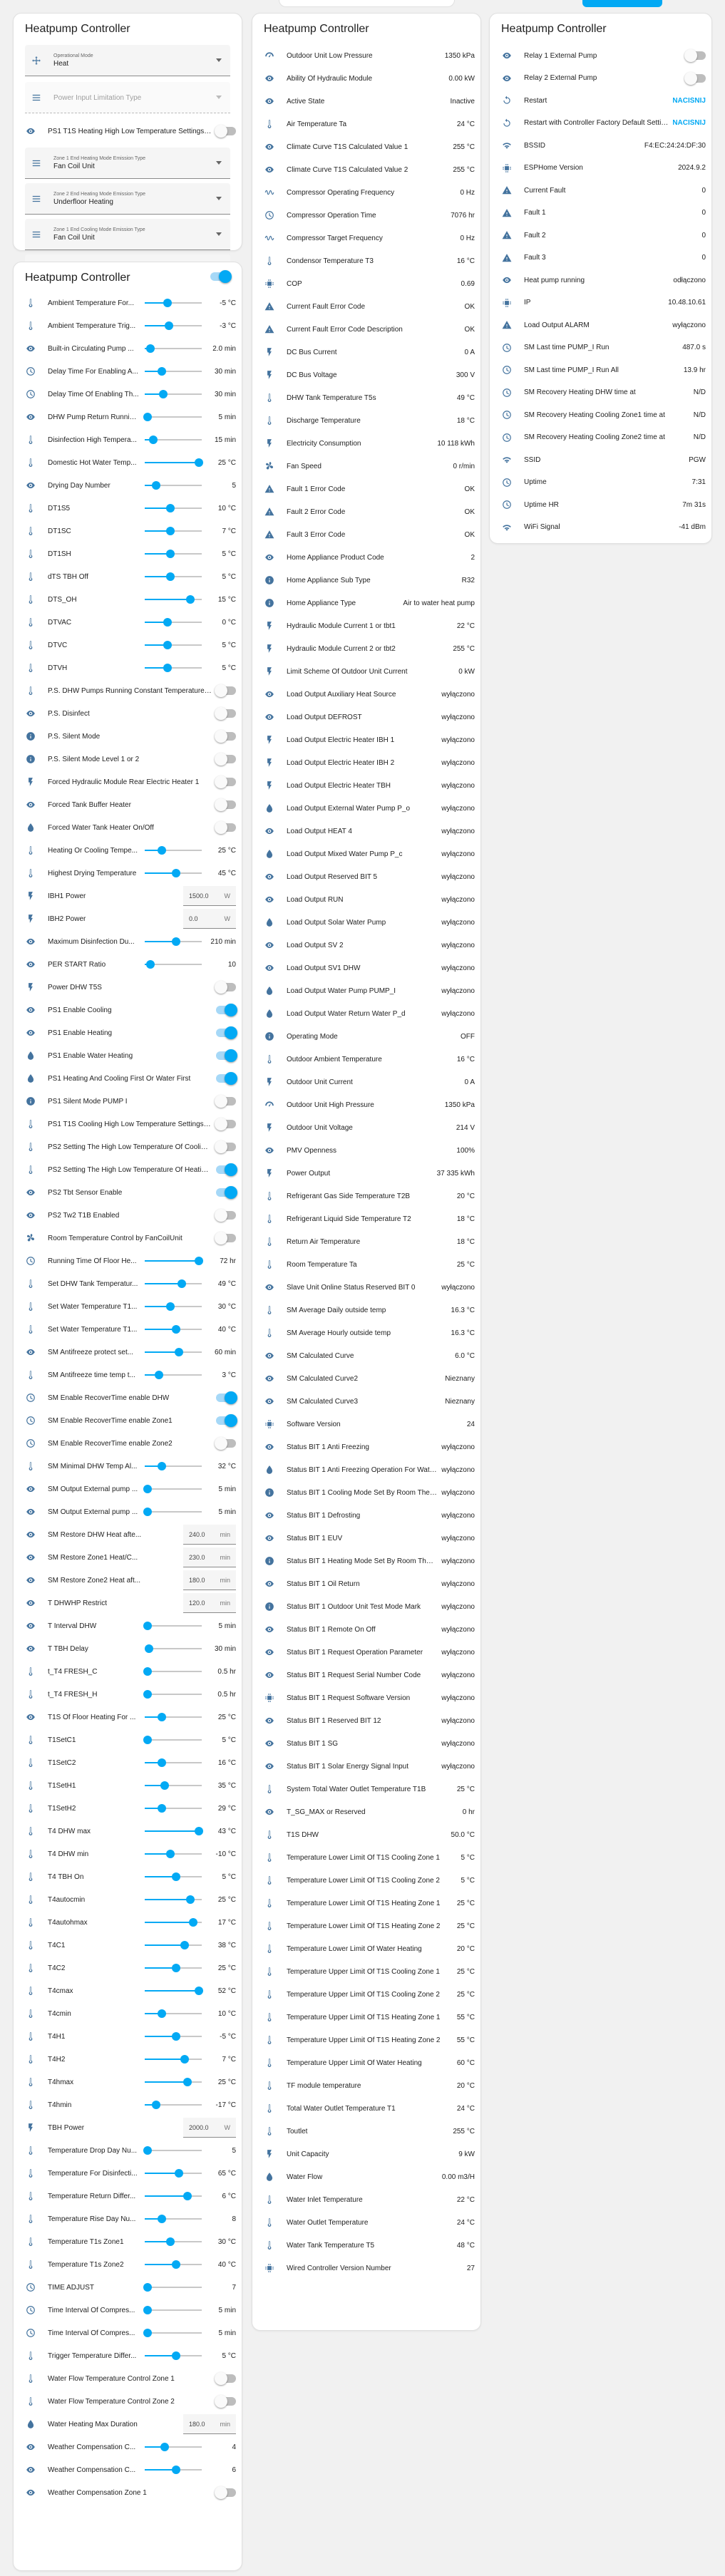  Describe the element at coordinates (209, 896) in the screenshot. I see `number-input: 1500.0 W` at that location.